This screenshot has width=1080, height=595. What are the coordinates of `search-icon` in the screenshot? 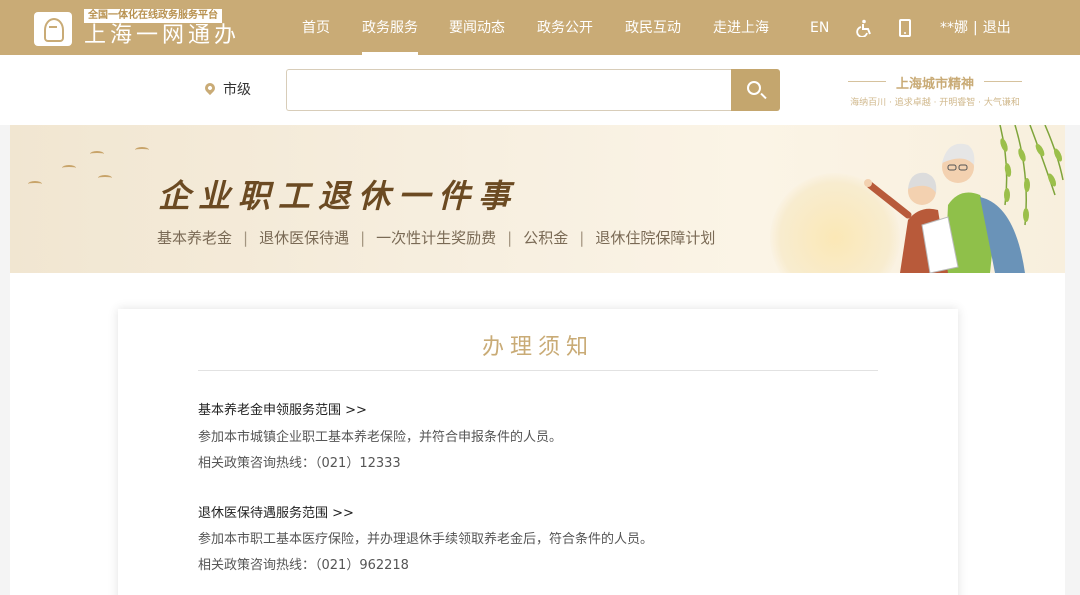 It's located at (754, 88).